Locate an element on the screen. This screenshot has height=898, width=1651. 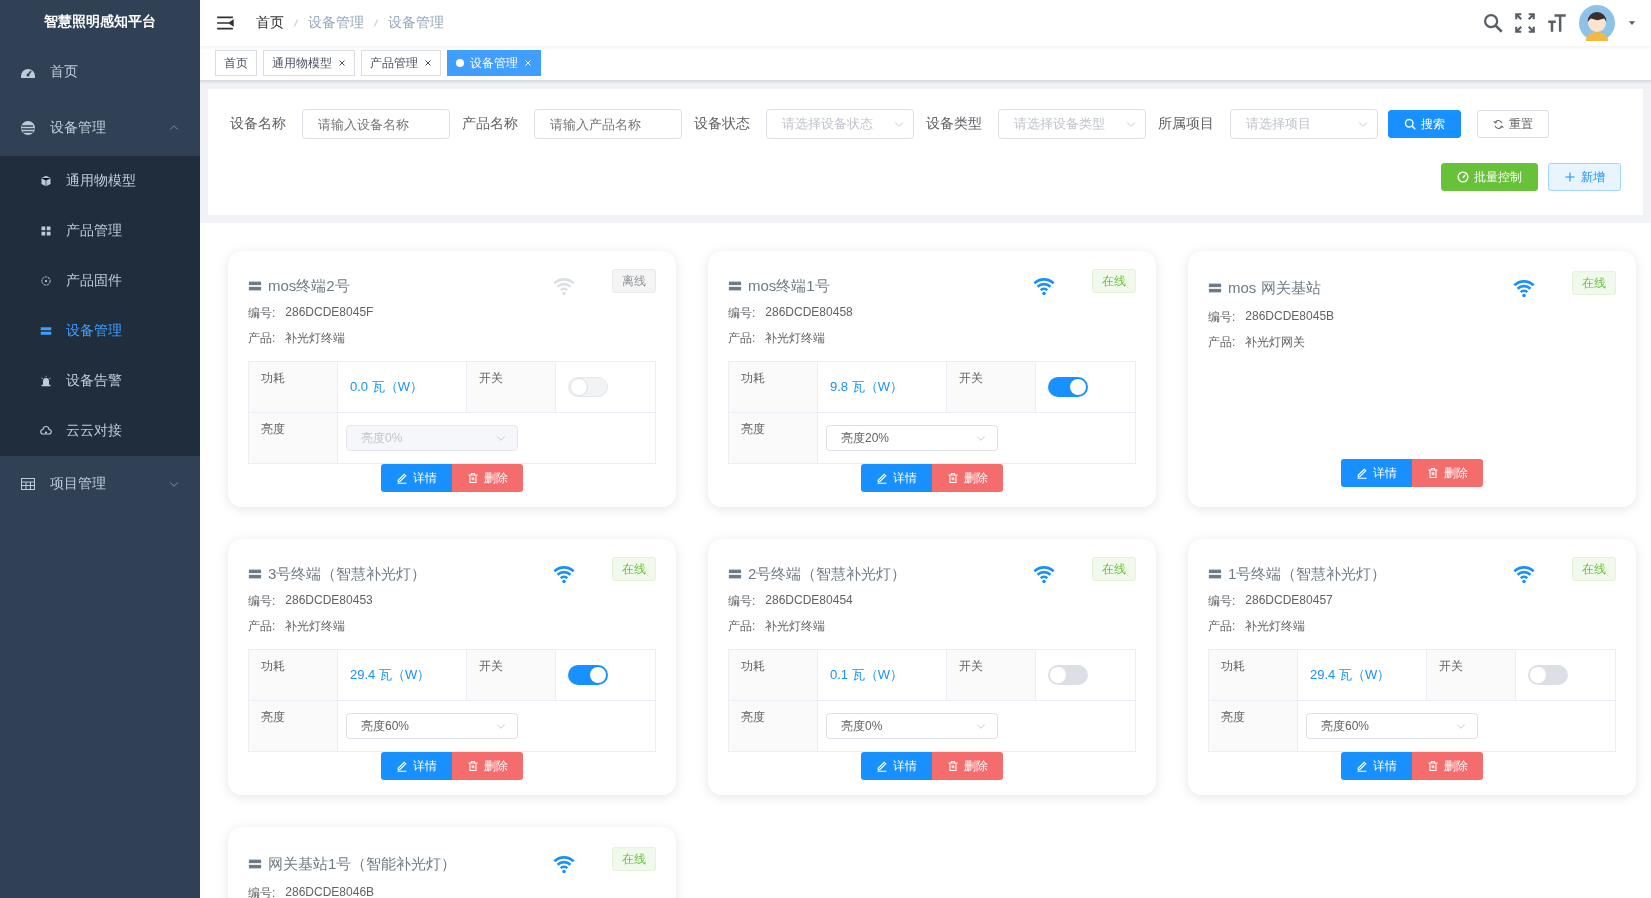
tab: 产品管理 is located at coordinates (401, 63).